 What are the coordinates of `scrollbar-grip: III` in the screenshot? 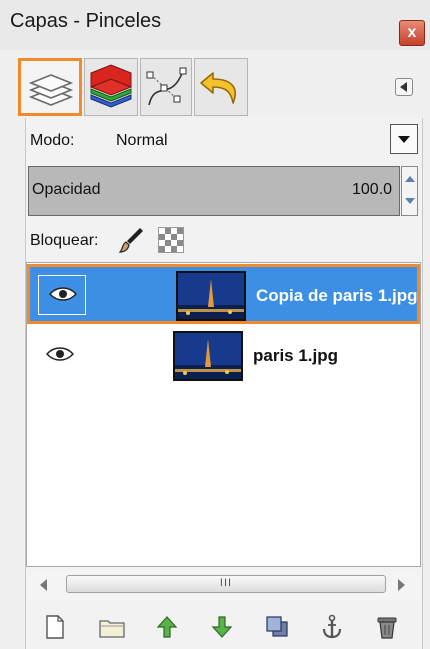 It's located at (226, 583).